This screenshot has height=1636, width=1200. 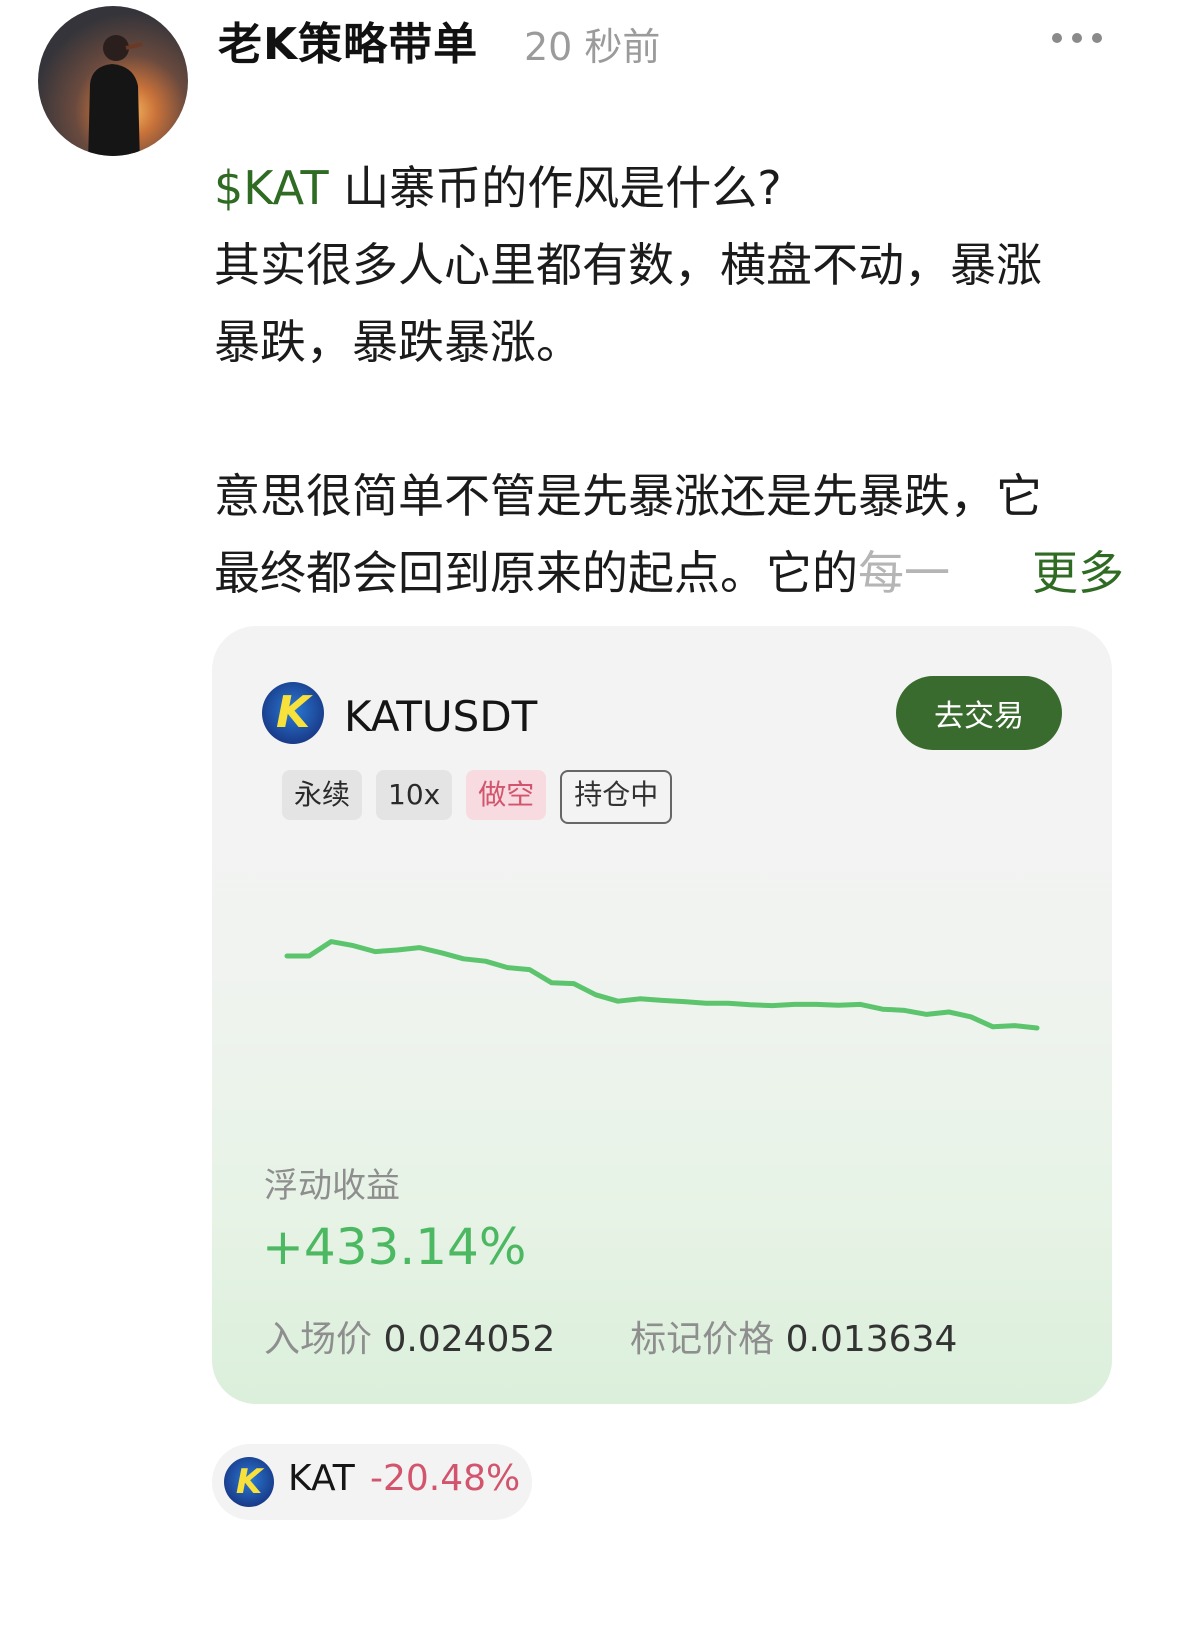 I want to click on entry-price-value: 0.024052, so click(x=469, y=1339).